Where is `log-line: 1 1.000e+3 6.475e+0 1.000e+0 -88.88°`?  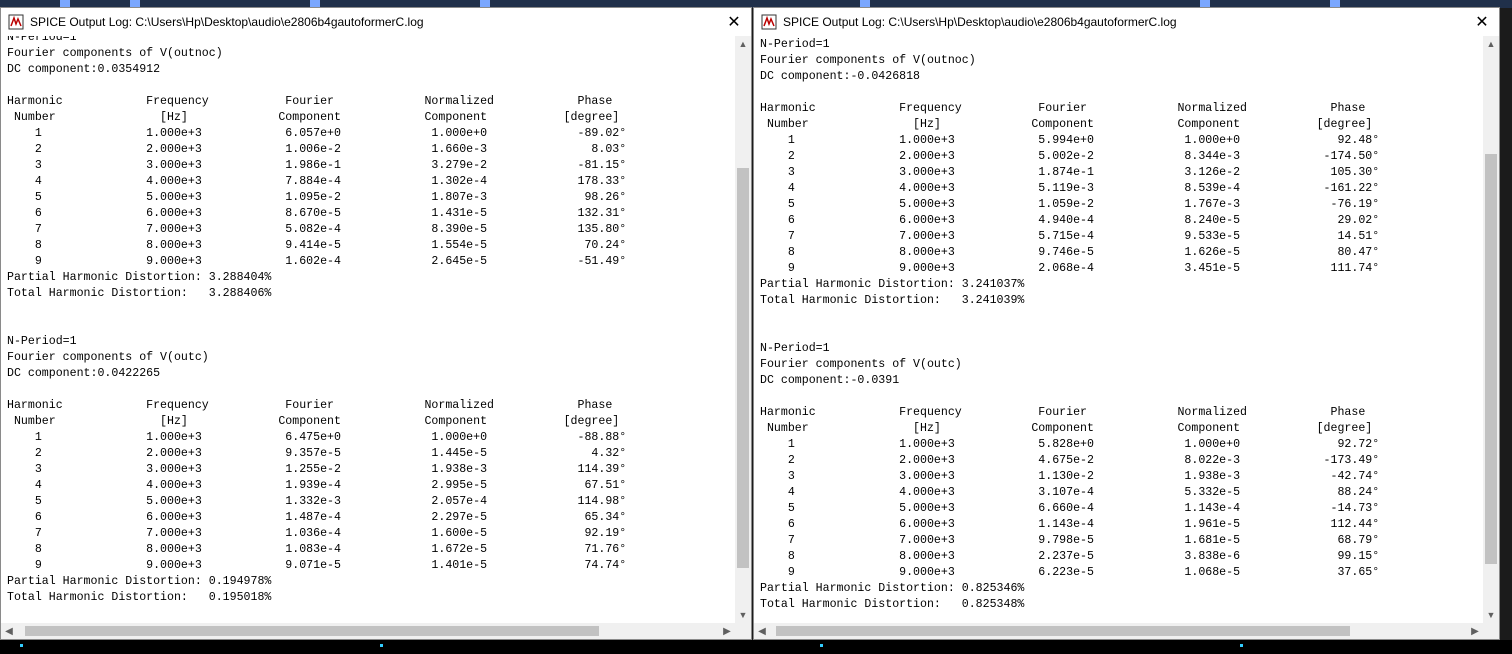 log-line: 1 1.000e+3 6.475e+0 1.000e+0 -88.88° is located at coordinates (317, 437).